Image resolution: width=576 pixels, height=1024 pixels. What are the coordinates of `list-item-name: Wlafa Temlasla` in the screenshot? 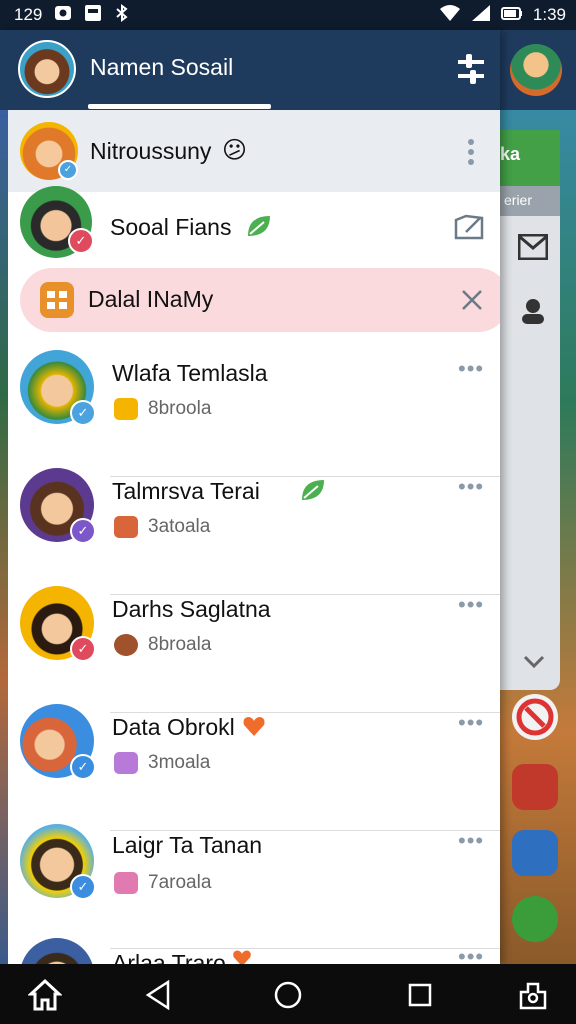 It's located at (190, 373).